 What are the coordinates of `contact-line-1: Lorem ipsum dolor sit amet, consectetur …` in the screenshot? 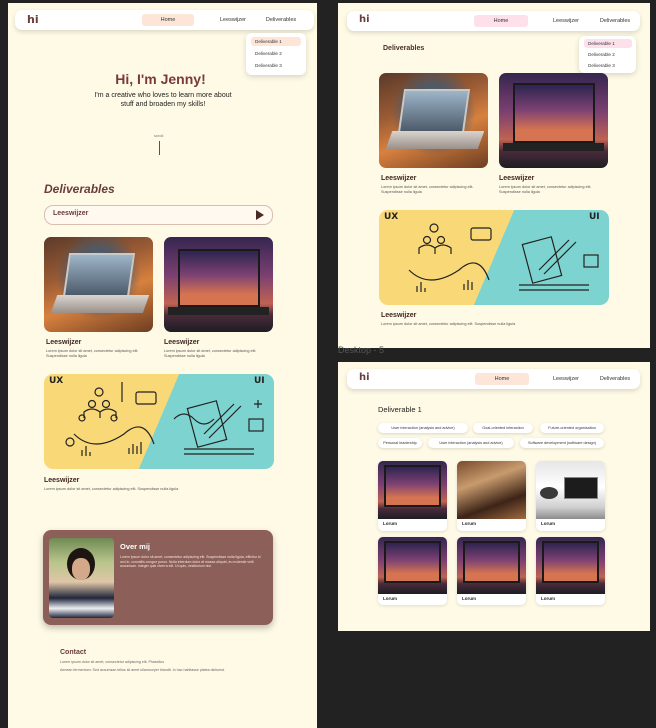 It's located at (112, 662).